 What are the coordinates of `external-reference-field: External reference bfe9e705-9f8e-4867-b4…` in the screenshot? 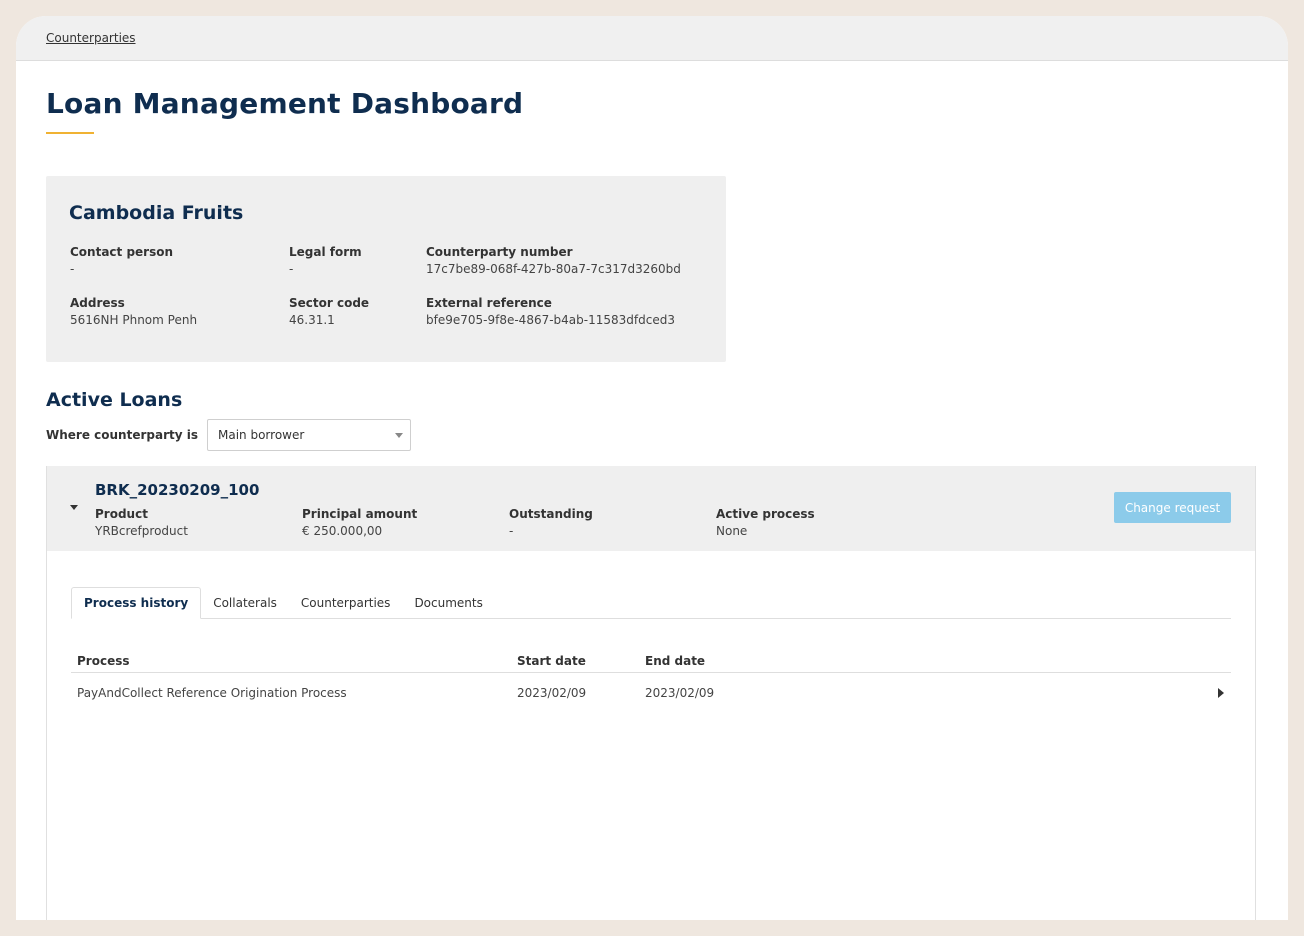 It's located at (576, 312).